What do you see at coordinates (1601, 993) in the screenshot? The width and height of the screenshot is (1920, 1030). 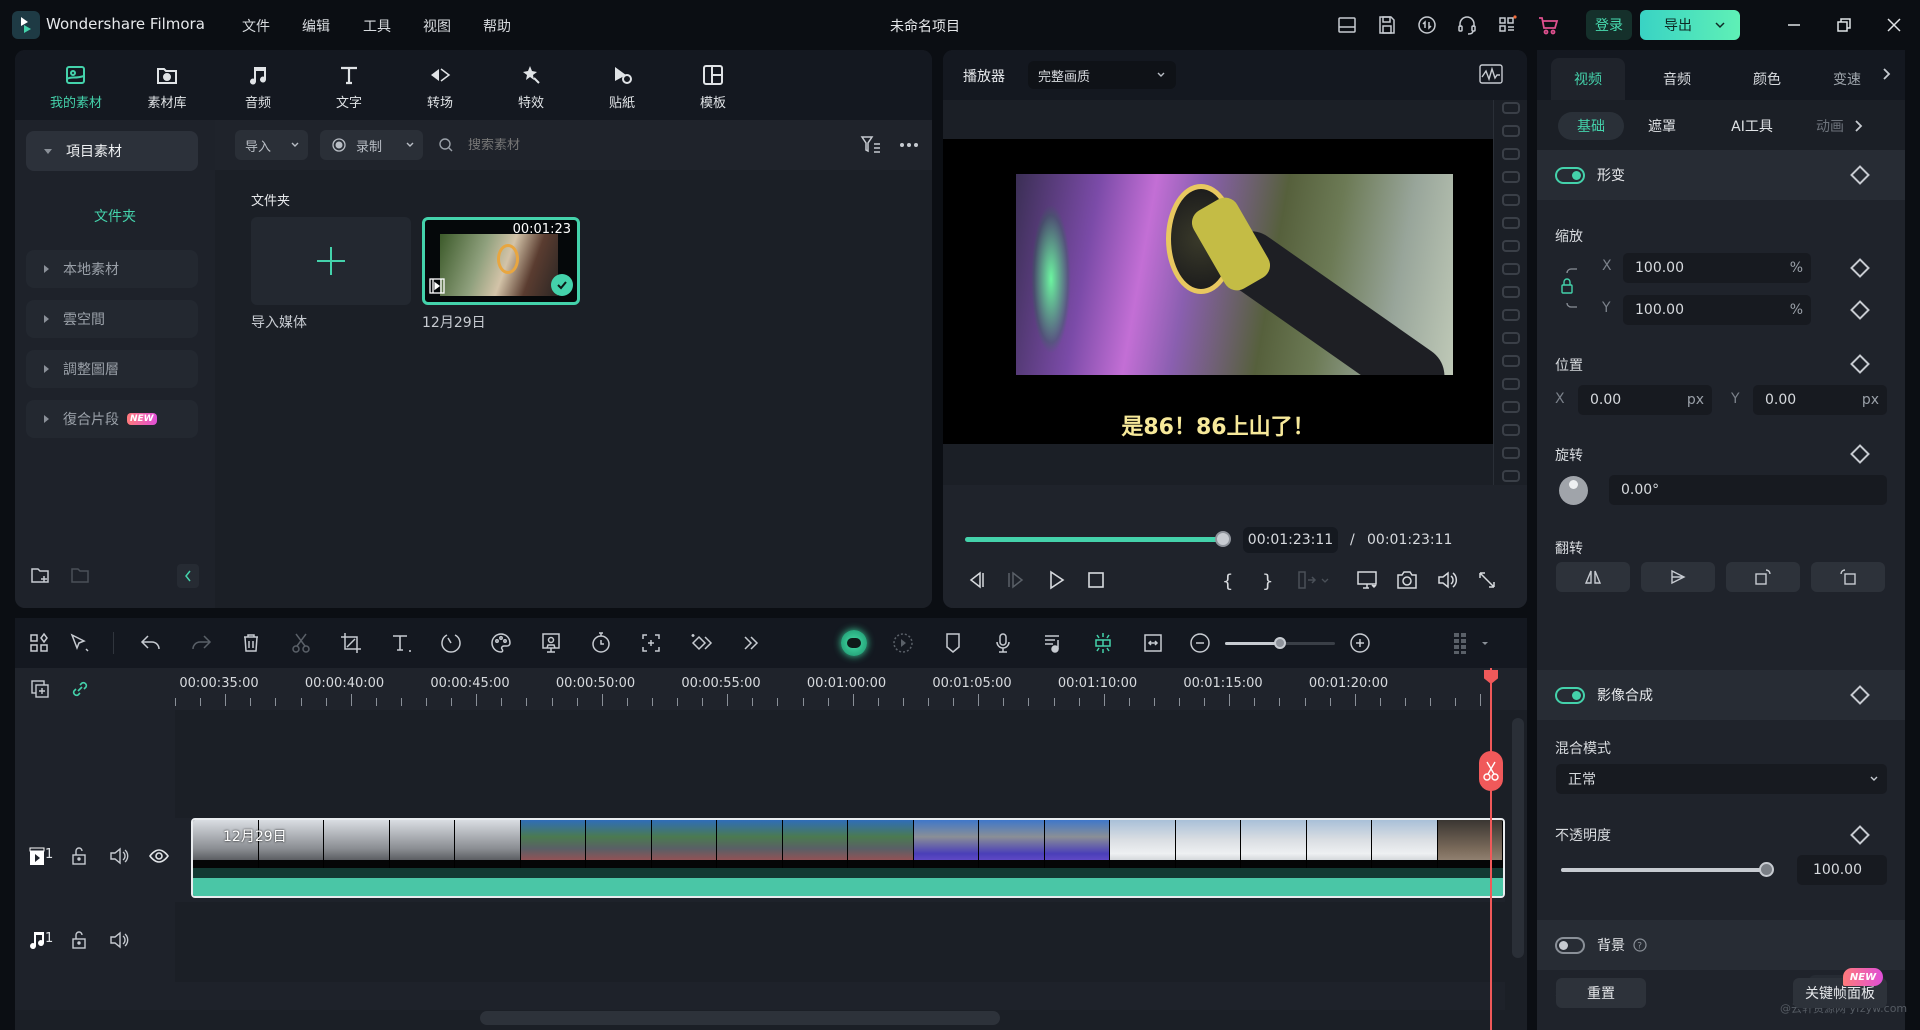 I see `reset-button: 重置` at bounding box center [1601, 993].